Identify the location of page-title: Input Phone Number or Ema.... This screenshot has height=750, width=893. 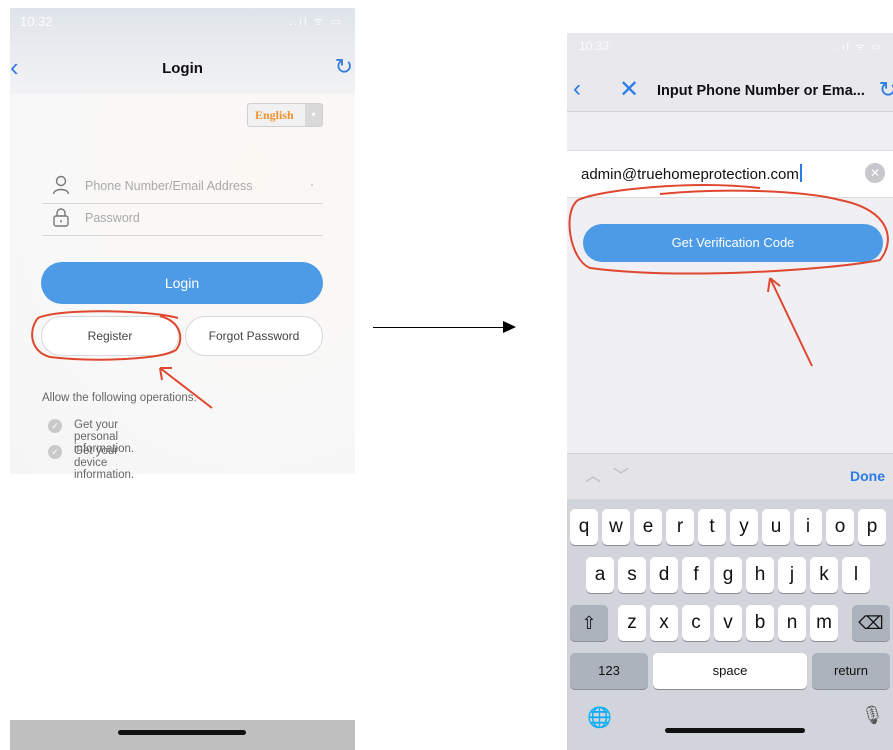
(761, 91).